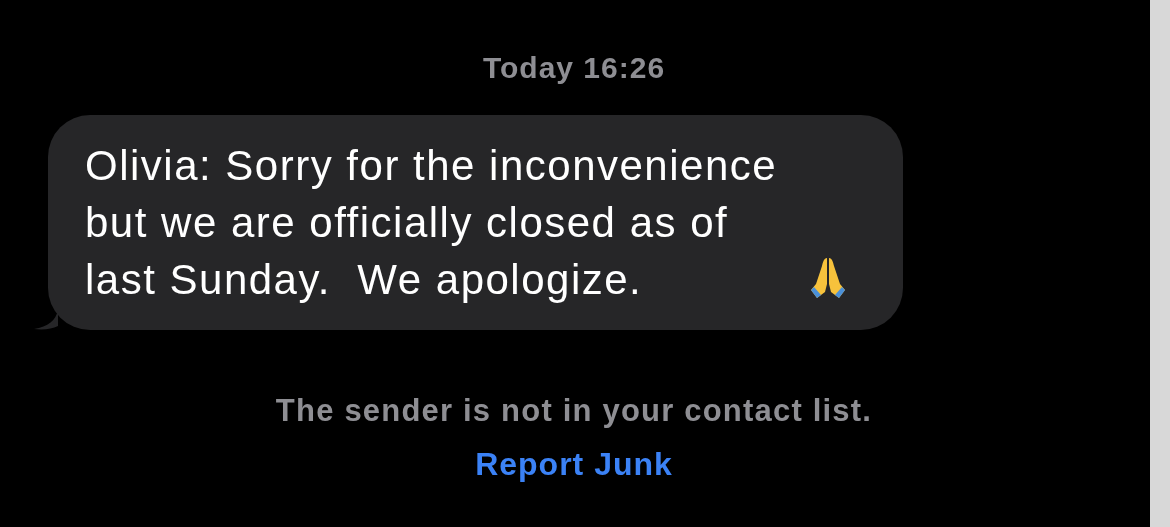 The image size is (1170, 527). I want to click on timestamp: Today 16:26, so click(574, 68).